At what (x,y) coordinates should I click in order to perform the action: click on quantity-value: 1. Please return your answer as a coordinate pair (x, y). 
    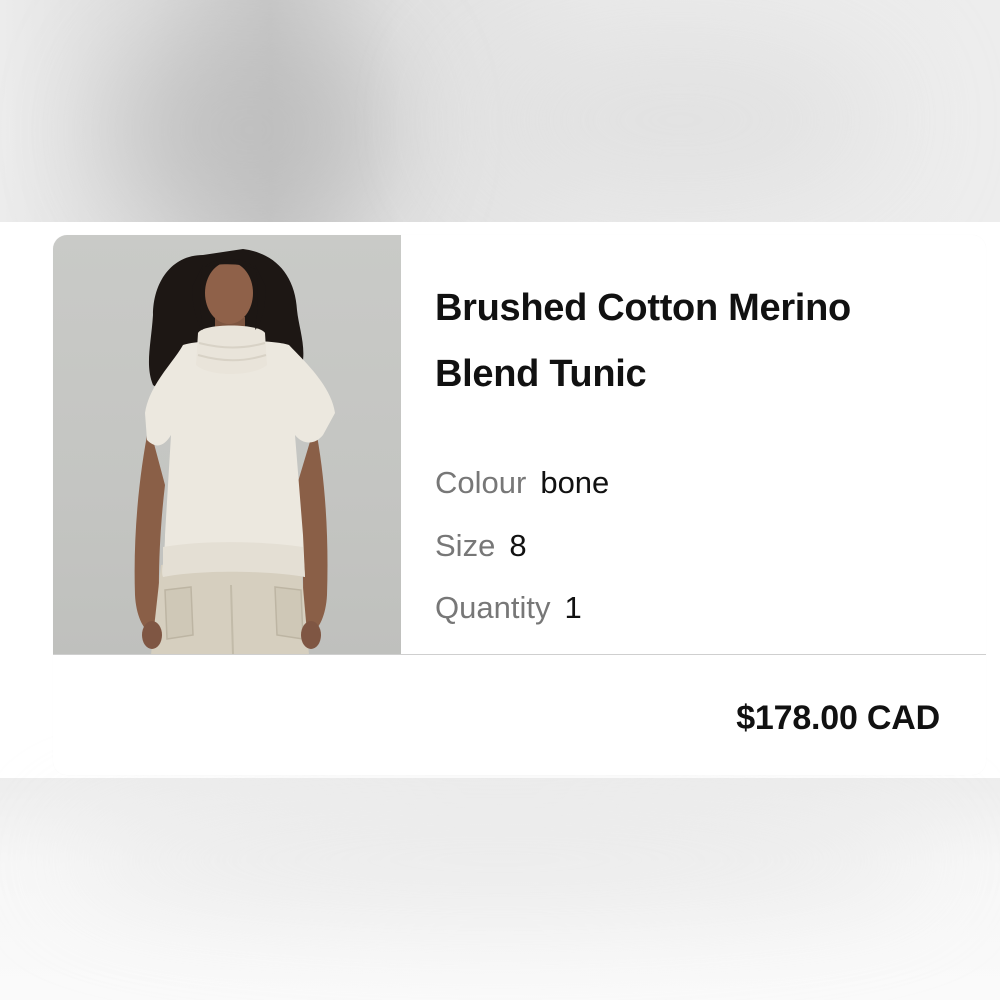
    Looking at the image, I should click on (573, 607).